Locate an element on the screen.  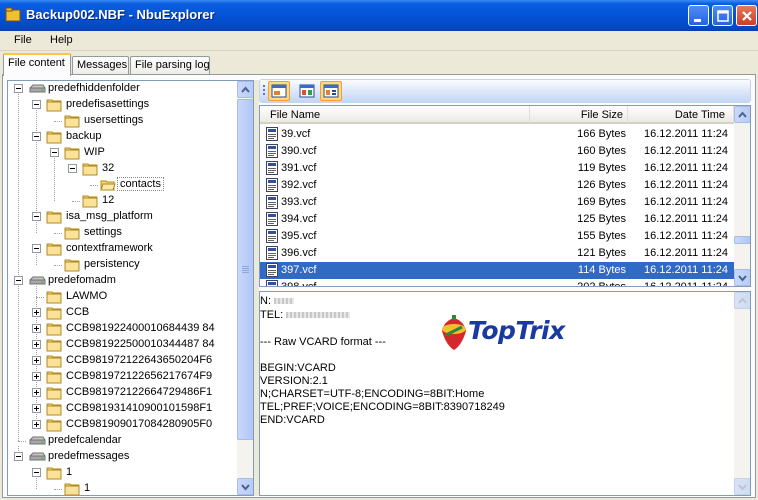
tree-item: usersettings is located at coordinates (122, 121).